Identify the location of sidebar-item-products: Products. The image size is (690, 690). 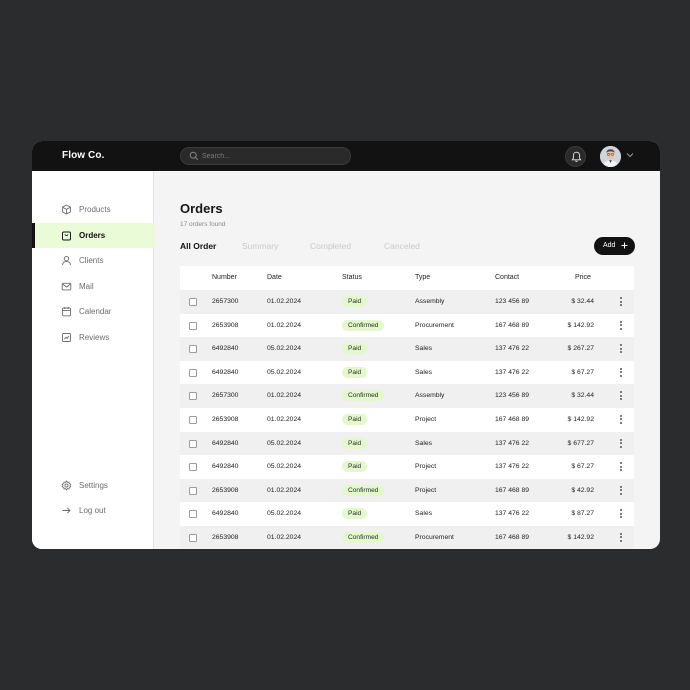
(93, 209).